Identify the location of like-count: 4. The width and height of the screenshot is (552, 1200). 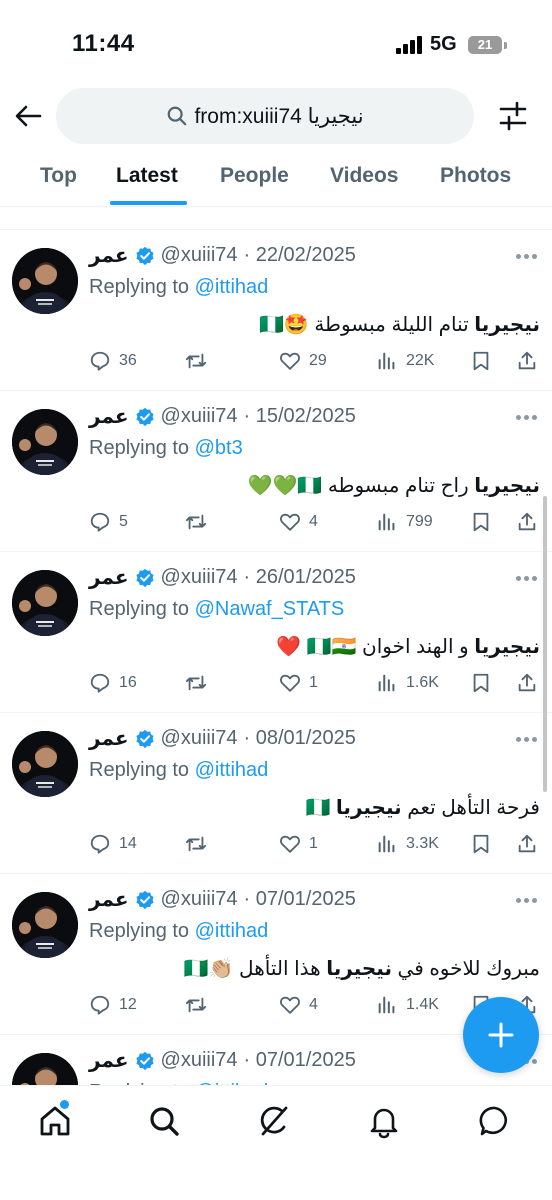
(313, 521).